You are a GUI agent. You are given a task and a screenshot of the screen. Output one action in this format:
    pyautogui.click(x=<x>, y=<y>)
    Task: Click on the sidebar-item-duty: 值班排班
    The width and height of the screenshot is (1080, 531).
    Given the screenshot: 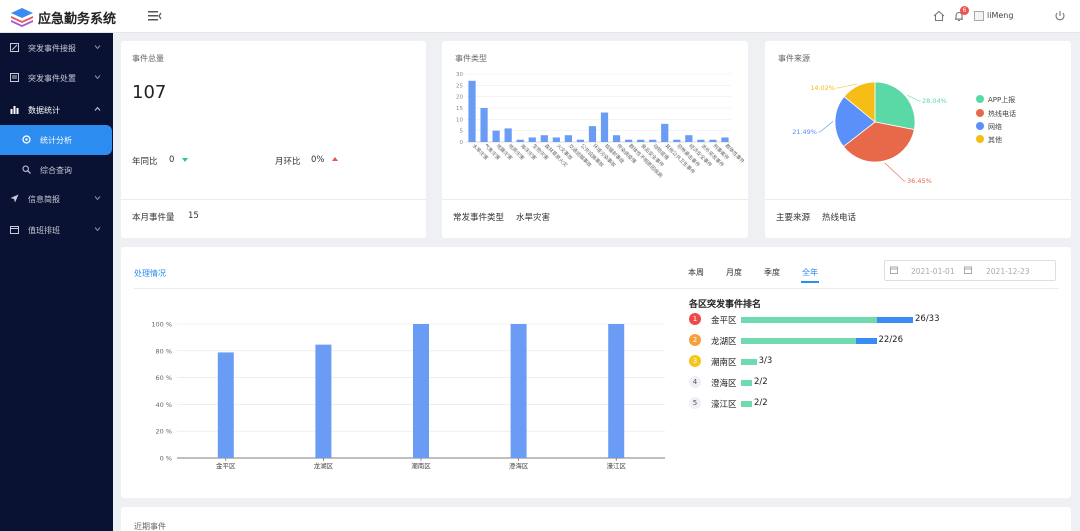 What is the action you would take?
    pyautogui.click(x=56, y=230)
    